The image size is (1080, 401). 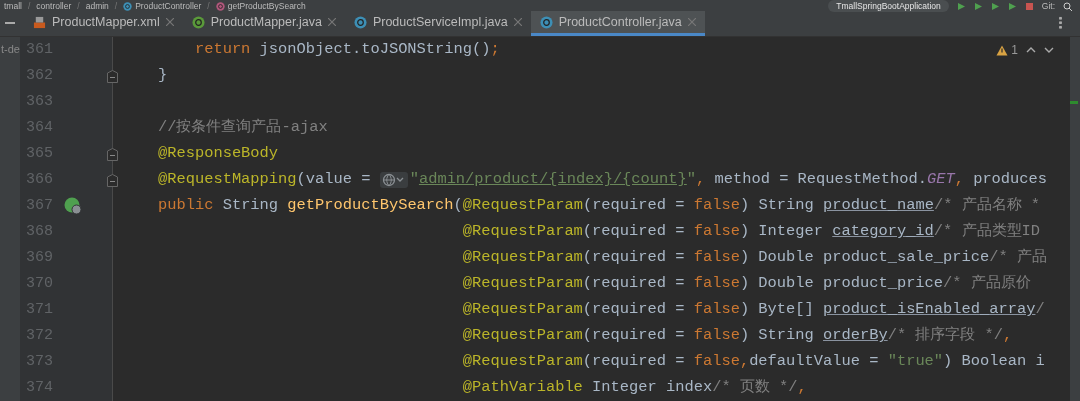 What do you see at coordinates (1049, 50) in the screenshot?
I see `next-icon` at bounding box center [1049, 50].